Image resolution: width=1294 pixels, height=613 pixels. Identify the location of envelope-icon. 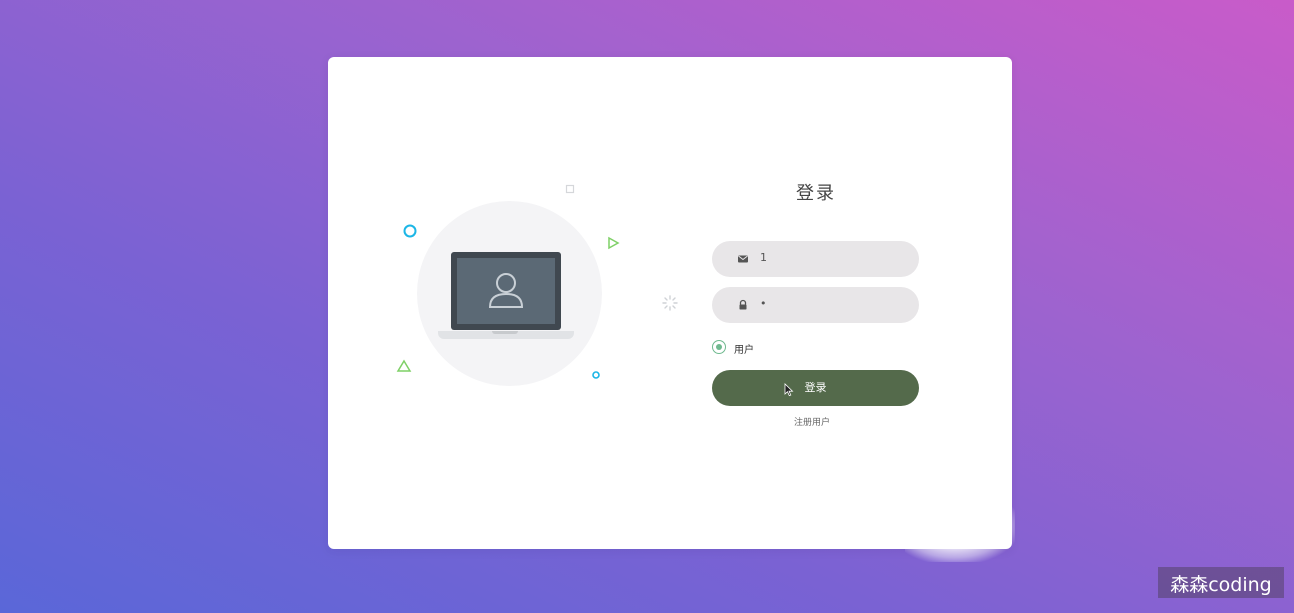
(743, 259).